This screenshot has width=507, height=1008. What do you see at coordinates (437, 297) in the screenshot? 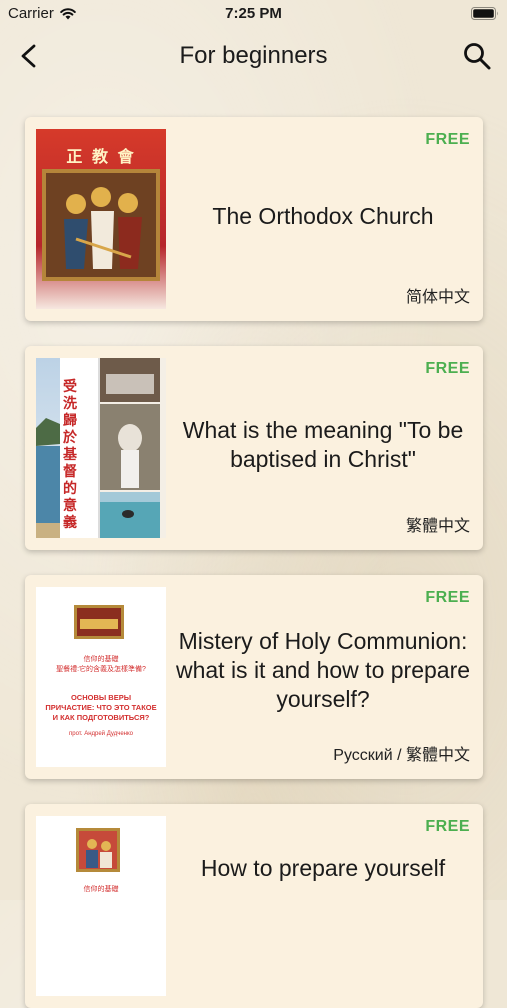
I see `book-language: 简体中文` at bounding box center [437, 297].